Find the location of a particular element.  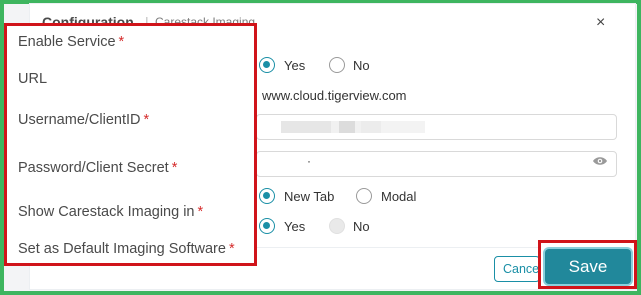

enable-service-yes-radio is located at coordinates (267, 65).